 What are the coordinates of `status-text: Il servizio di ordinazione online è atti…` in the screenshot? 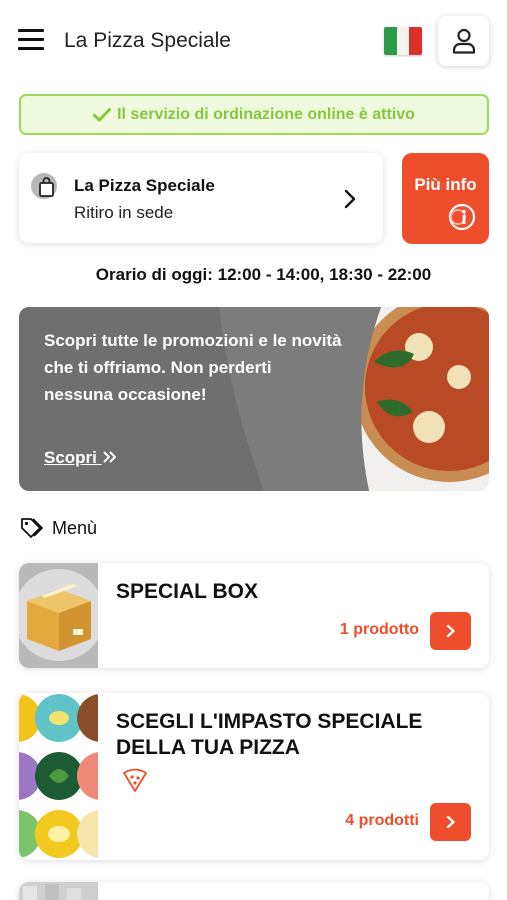 It's located at (266, 114).